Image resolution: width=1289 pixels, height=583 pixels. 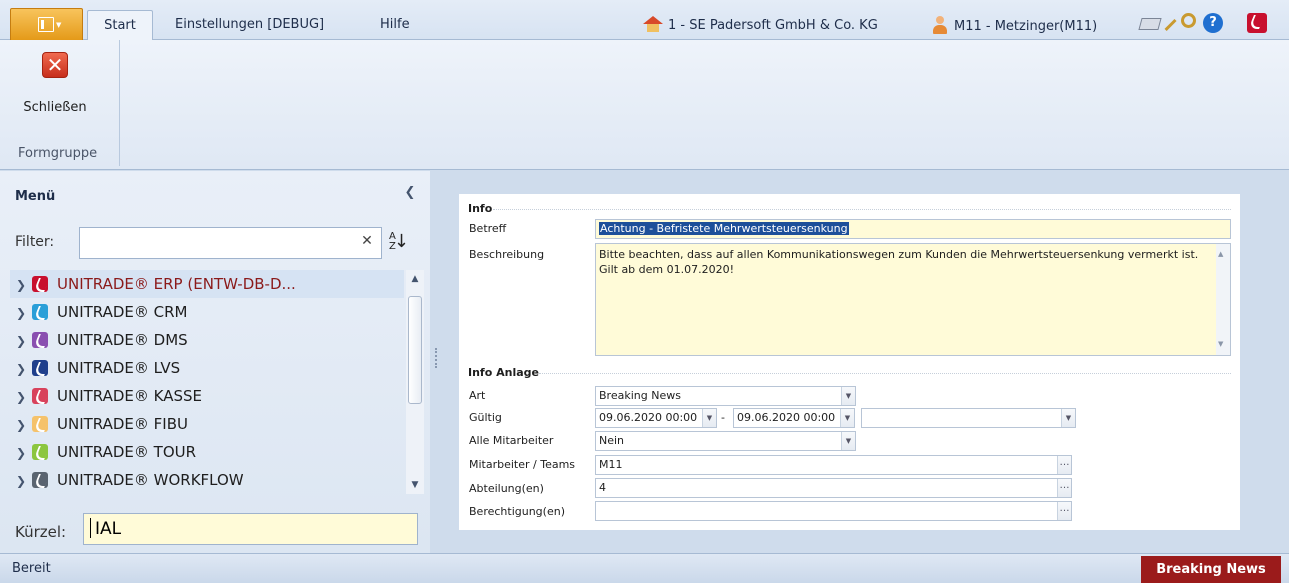 I want to click on menu-title: Menü, so click(x=35, y=196).